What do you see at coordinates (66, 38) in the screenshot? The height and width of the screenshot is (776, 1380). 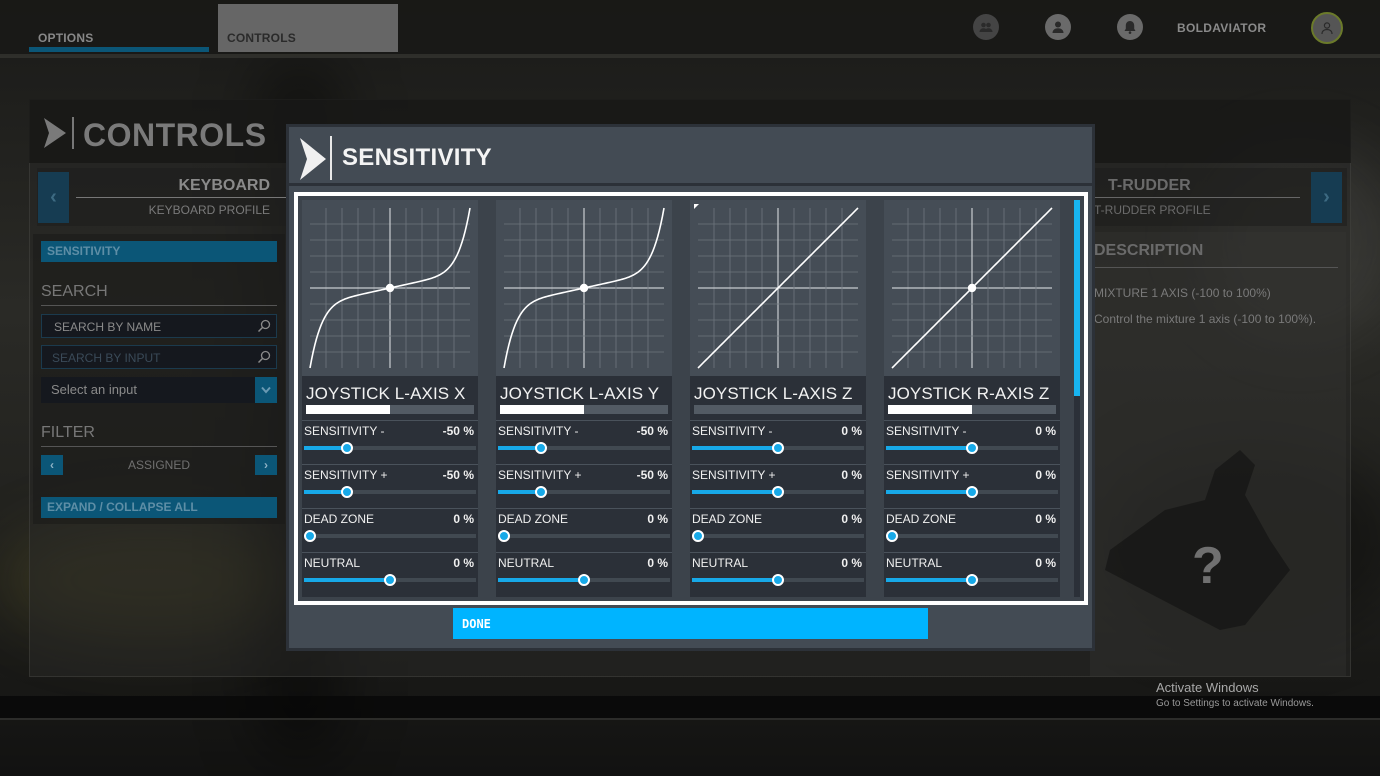 I see `tab-options-label: OPTIONS` at bounding box center [66, 38].